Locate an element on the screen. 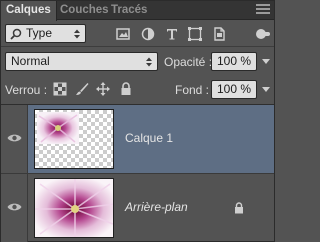 Image resolution: width=320 pixels, height=242 pixels. filter-kind-value: Type is located at coordinates (39, 33).